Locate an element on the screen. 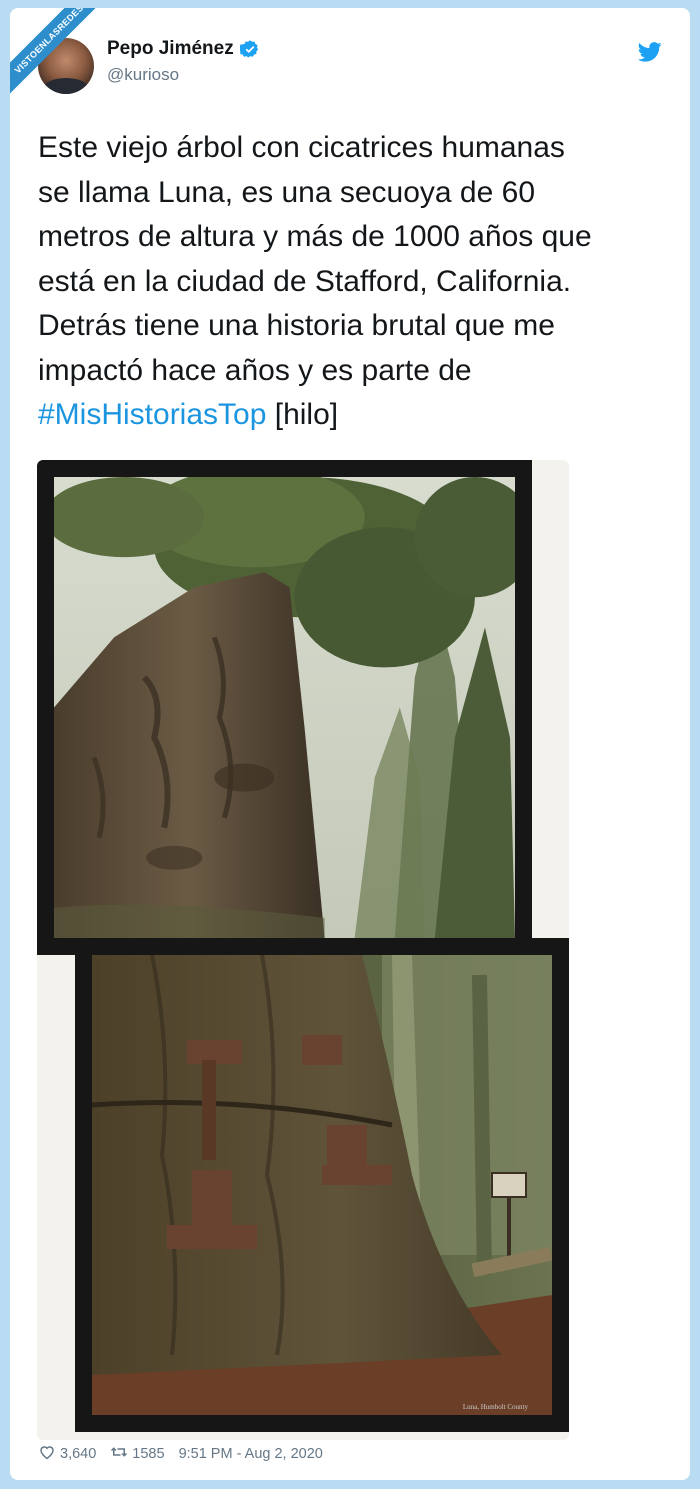 This screenshot has width=700, height=1489. verified-badge-icon is located at coordinates (249, 49).